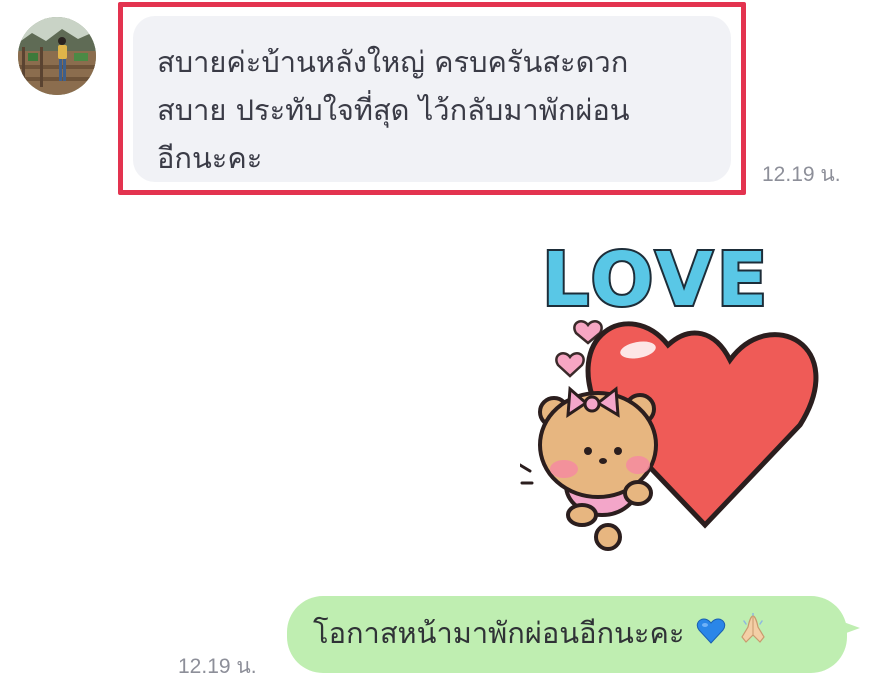 This screenshot has width=870, height=692. I want to click on outgoing-message-text: โอกาสหน้ามาพักผ่อนอีกนะคะ, so click(499, 633).